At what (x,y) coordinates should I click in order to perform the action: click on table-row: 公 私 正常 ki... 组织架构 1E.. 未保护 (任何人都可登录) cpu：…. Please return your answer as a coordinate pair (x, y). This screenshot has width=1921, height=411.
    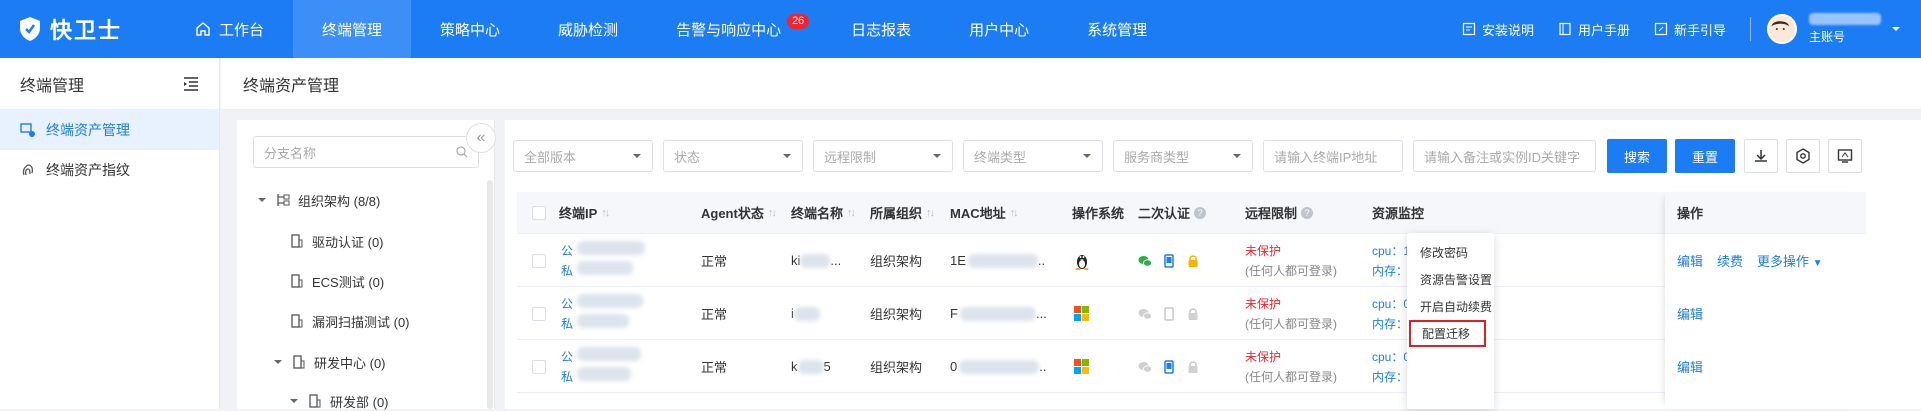
    Looking at the image, I should click on (1191, 260).